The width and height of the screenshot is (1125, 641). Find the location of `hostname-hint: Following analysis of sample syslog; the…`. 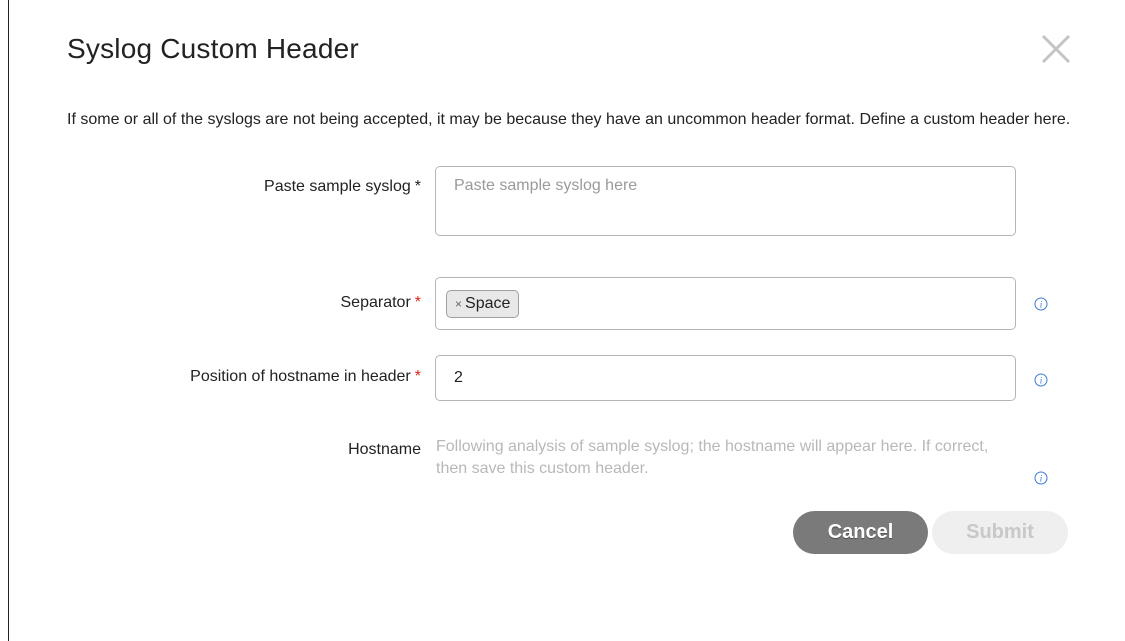

hostname-hint: Following analysis of sample syslog; the… is located at coordinates (712, 457).